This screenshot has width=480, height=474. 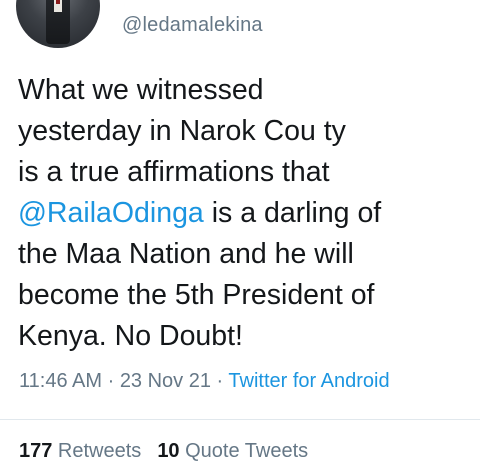 I want to click on tweet-text-line-4-rest: is a darling of, so click(x=292, y=213).